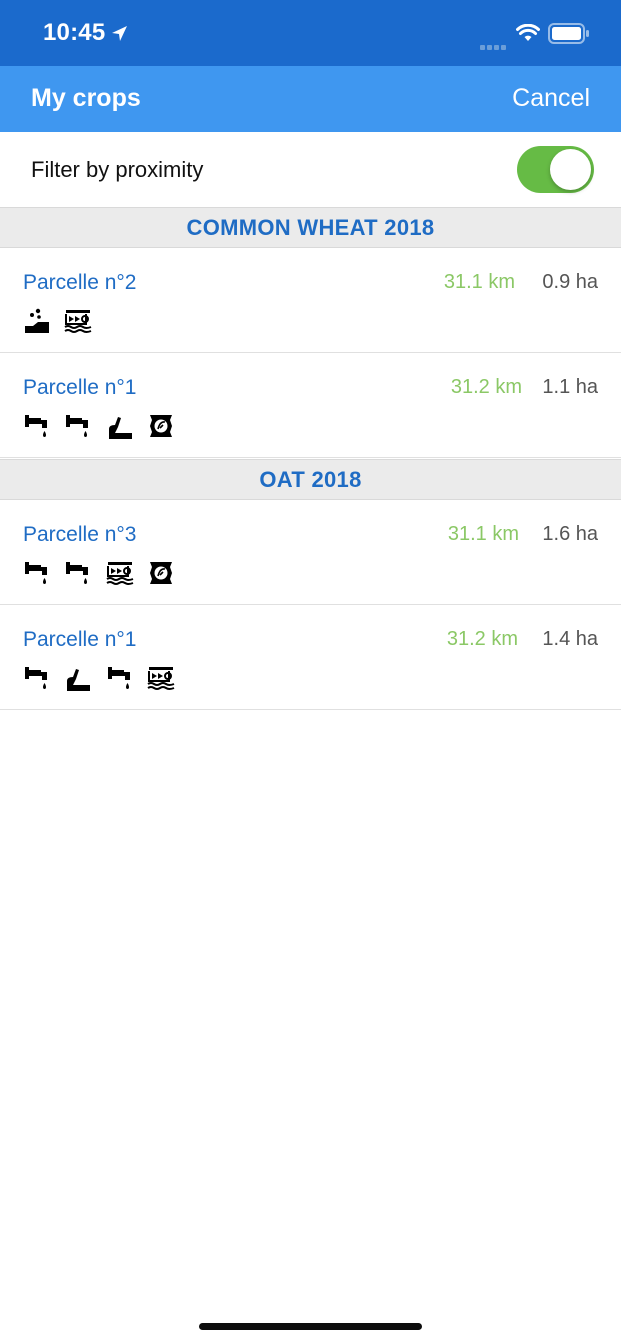 The height and width of the screenshot is (1344, 621). I want to click on location-arrow-icon, so click(119, 33).